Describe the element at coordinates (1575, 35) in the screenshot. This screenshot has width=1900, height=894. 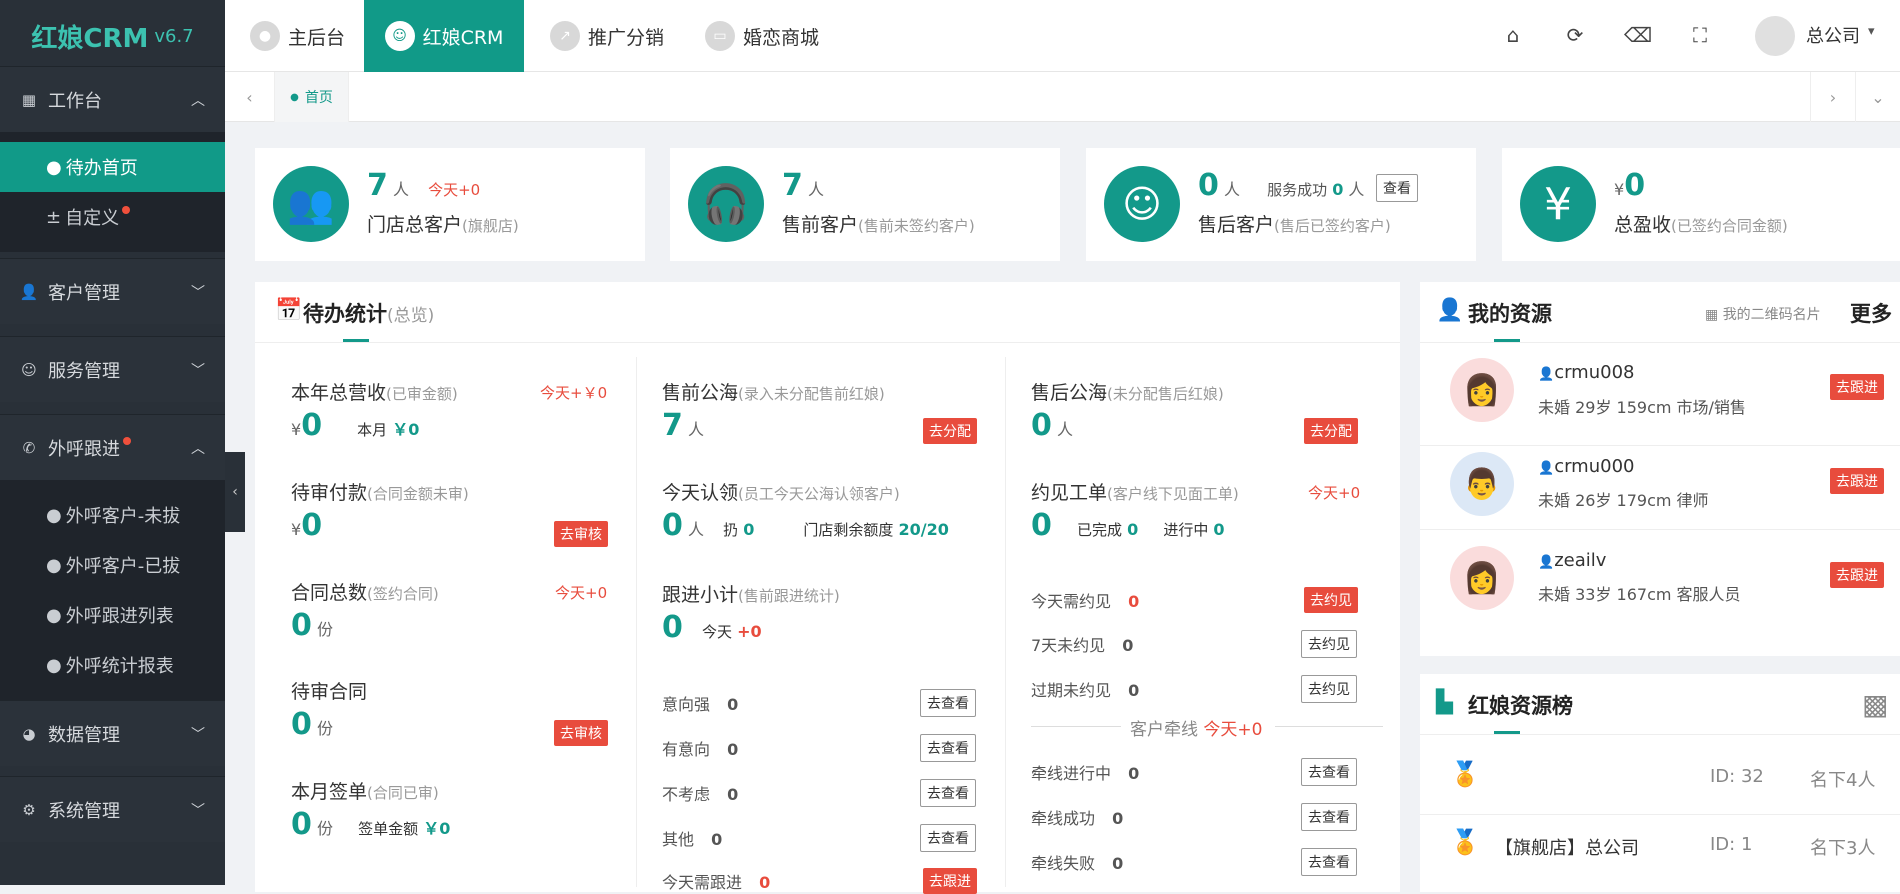
I see `refresh-icon: ⟳` at that location.